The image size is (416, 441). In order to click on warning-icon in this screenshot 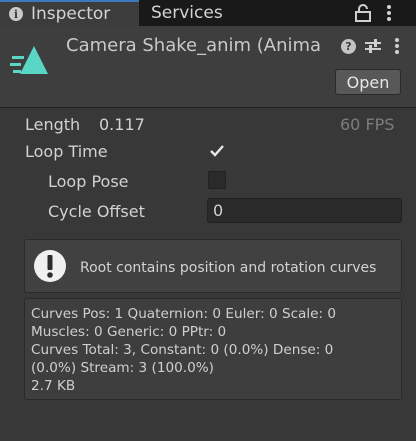, I will do `click(50, 266)`.